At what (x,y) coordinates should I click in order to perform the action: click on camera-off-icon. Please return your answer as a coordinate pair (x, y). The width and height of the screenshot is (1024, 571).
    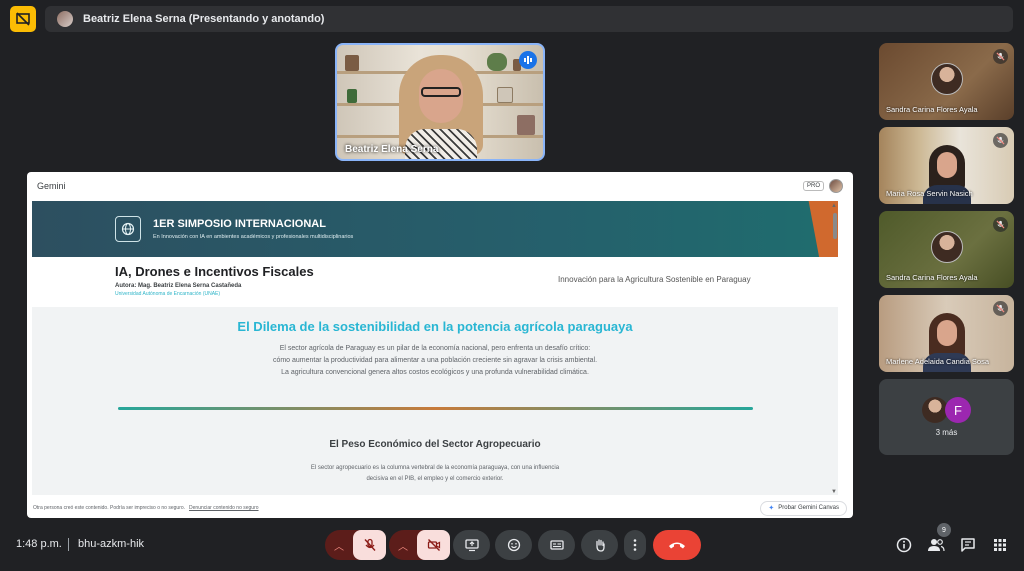
    Looking at the image, I should click on (433, 545).